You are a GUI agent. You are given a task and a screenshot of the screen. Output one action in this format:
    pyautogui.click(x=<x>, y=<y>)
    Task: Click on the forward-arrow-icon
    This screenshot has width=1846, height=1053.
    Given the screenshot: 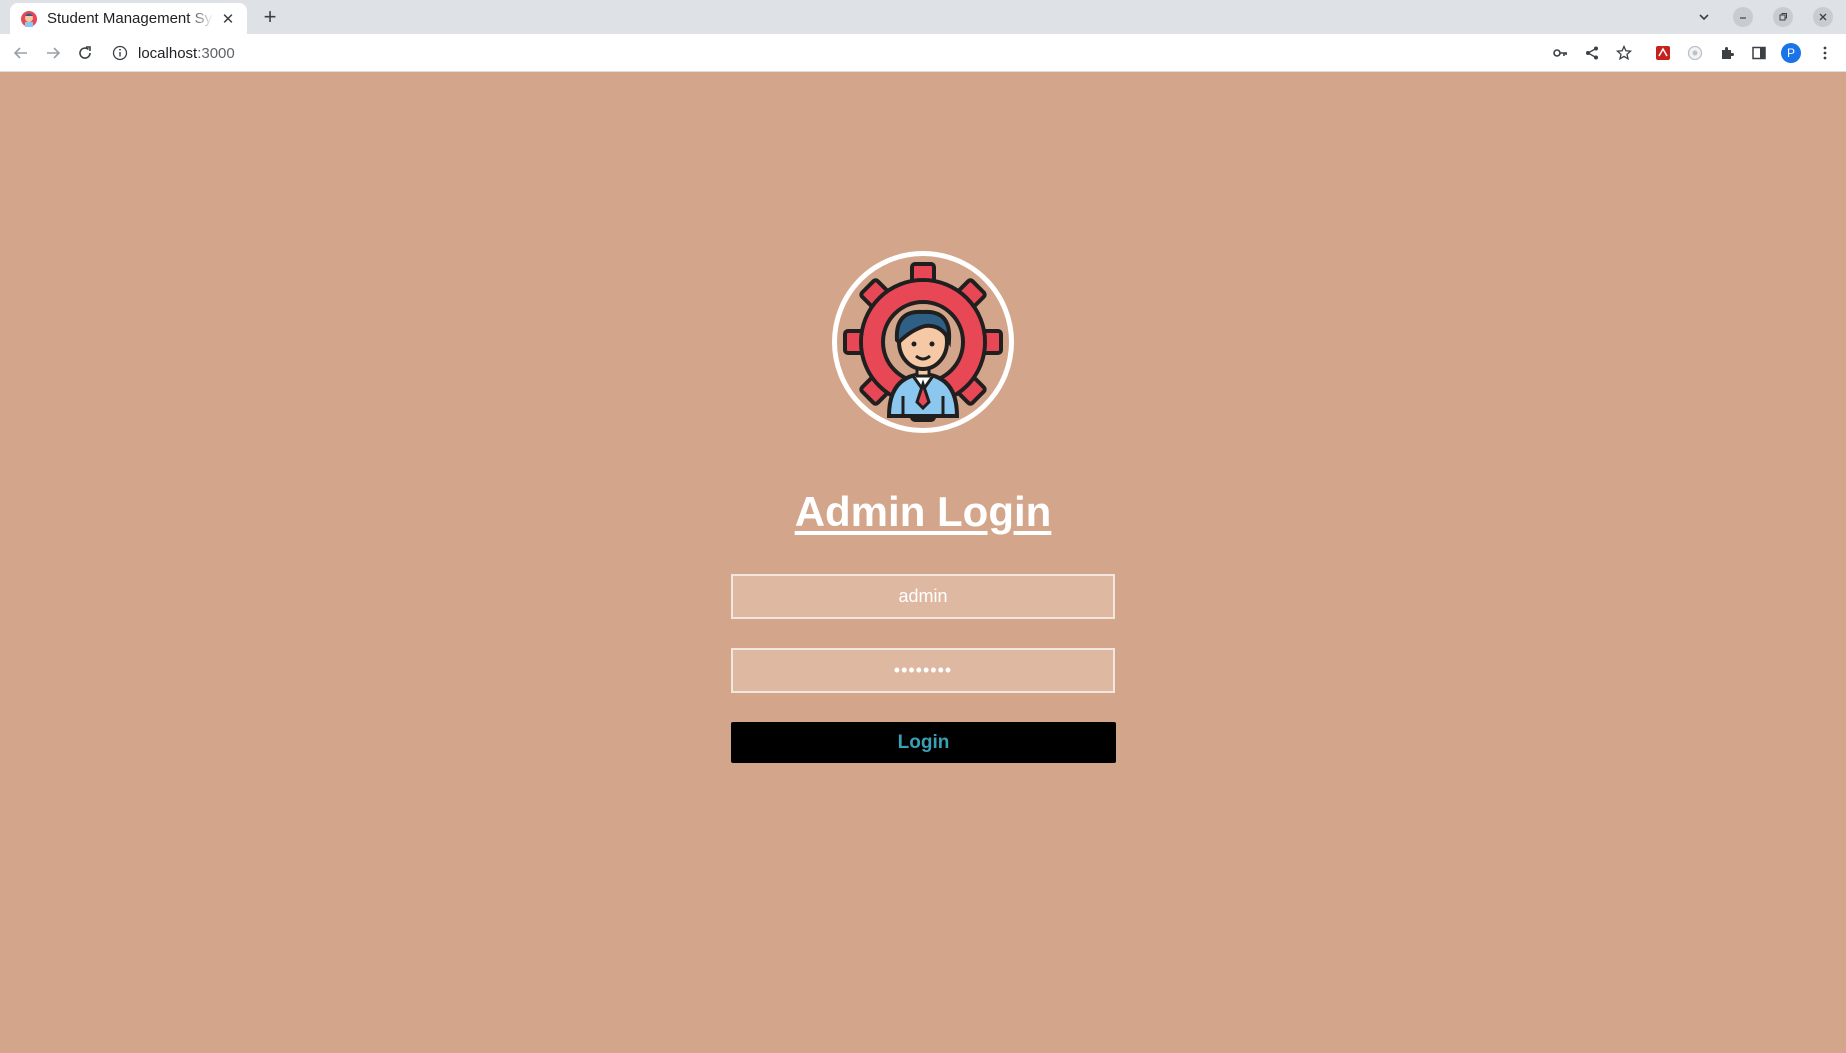 What is the action you would take?
    pyautogui.click(x=53, y=53)
    